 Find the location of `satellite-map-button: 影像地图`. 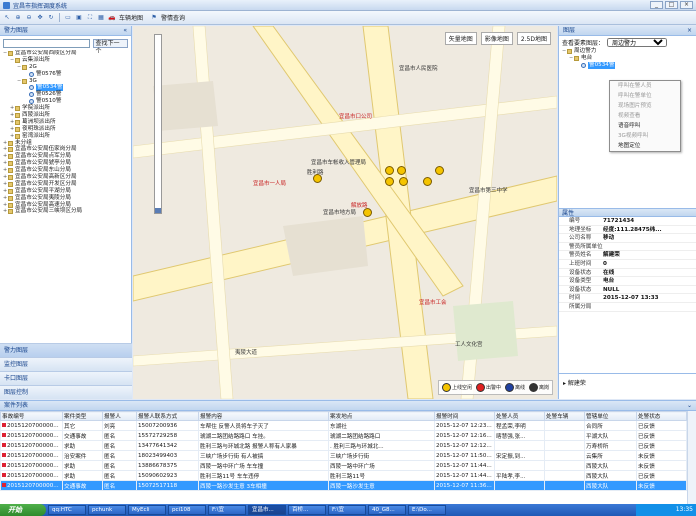

satellite-map-button: 影像地图 is located at coordinates (496, 38).